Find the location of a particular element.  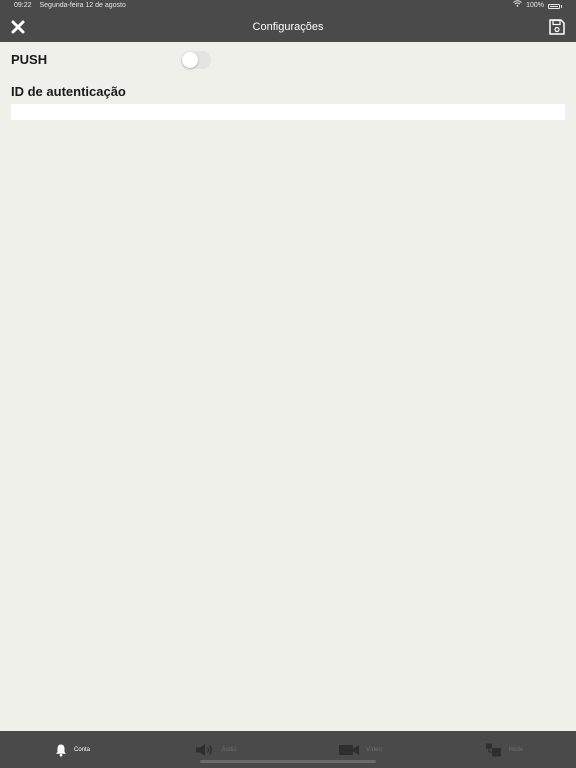

page-title: Configurações is located at coordinates (288, 27).